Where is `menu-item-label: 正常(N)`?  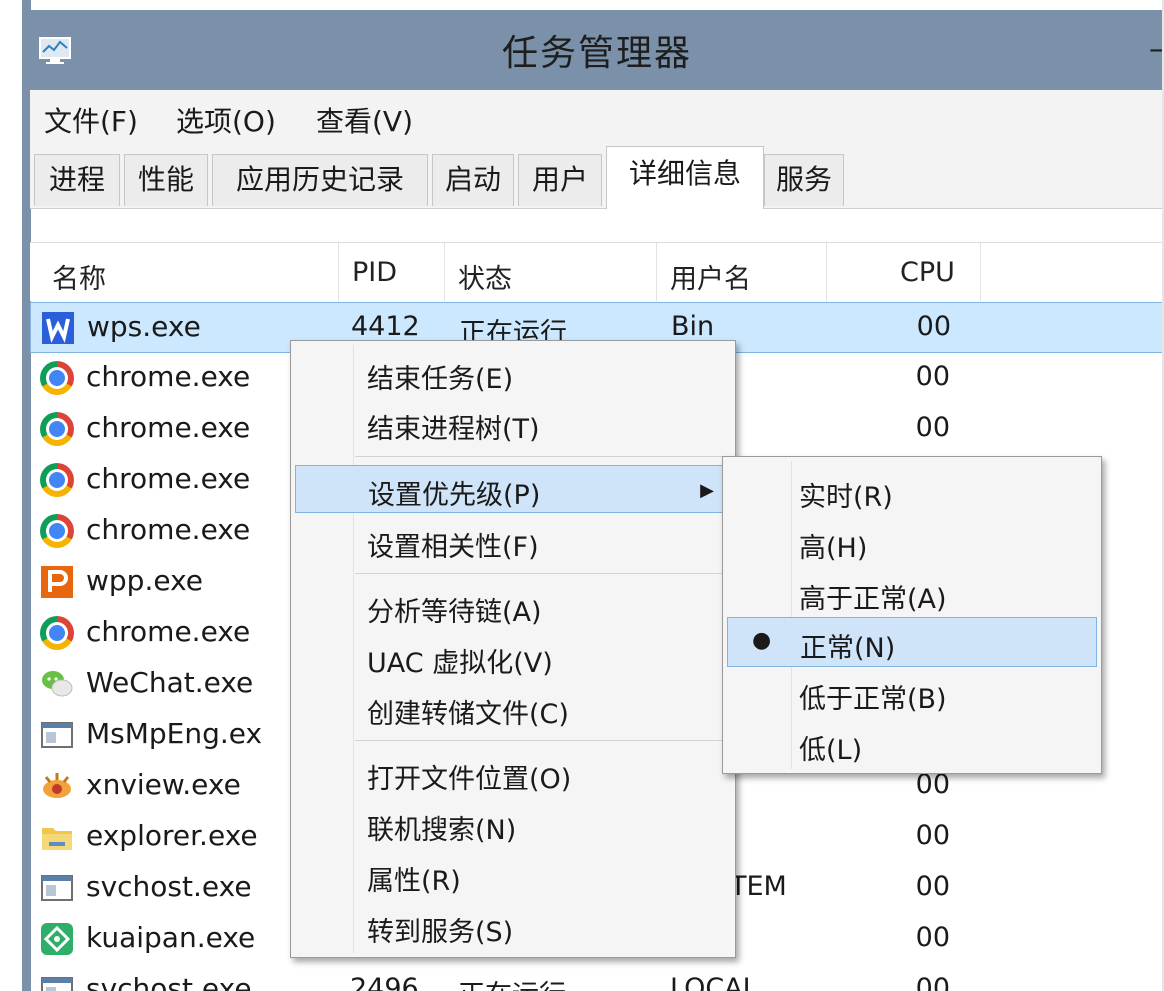 menu-item-label: 正常(N) is located at coordinates (848, 648).